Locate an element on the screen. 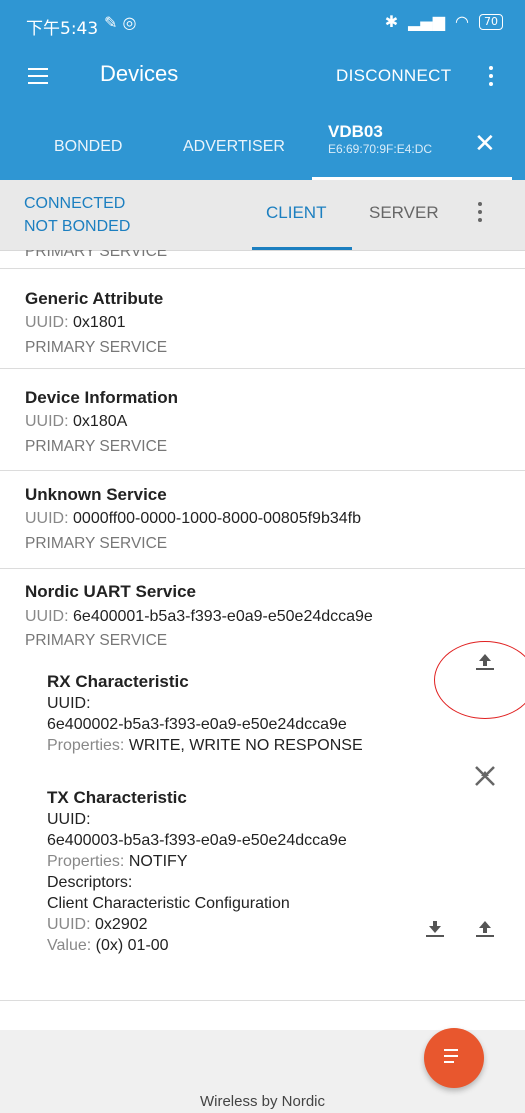 The width and height of the screenshot is (525, 1113). battery-icon: 70 is located at coordinates (491, 21).